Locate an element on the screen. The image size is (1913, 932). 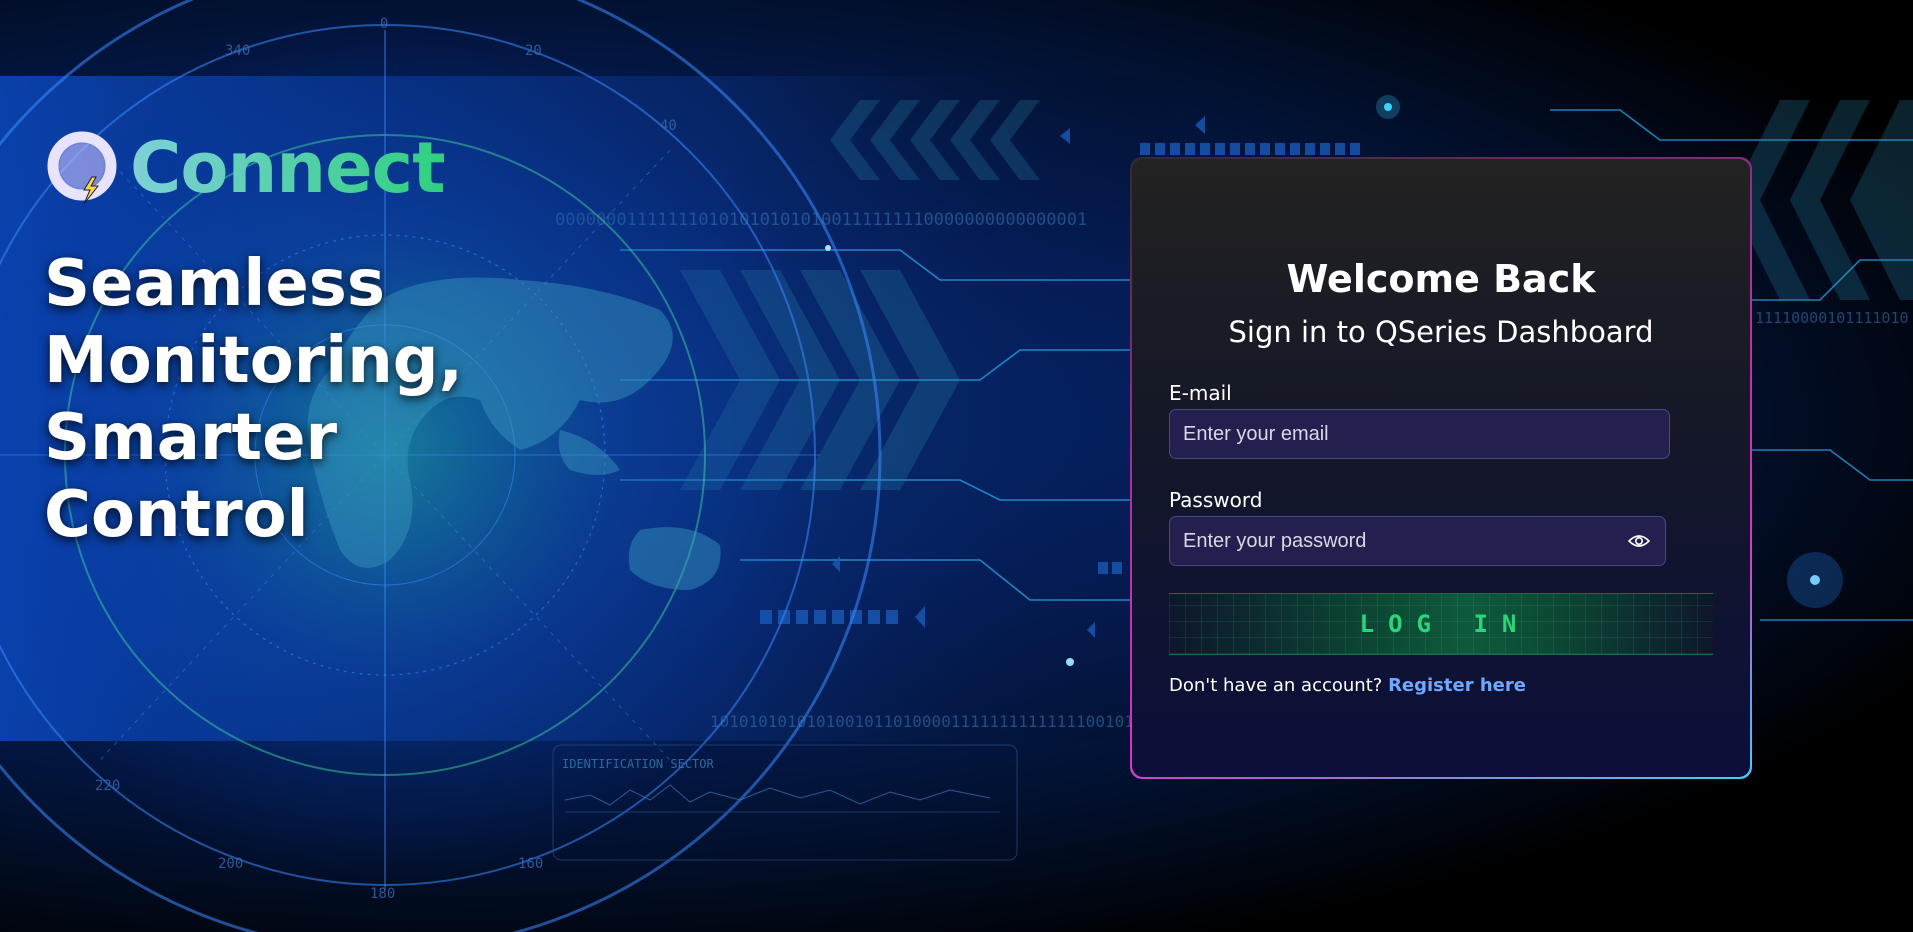
login-button: LOG IN is located at coordinates (1441, 624).